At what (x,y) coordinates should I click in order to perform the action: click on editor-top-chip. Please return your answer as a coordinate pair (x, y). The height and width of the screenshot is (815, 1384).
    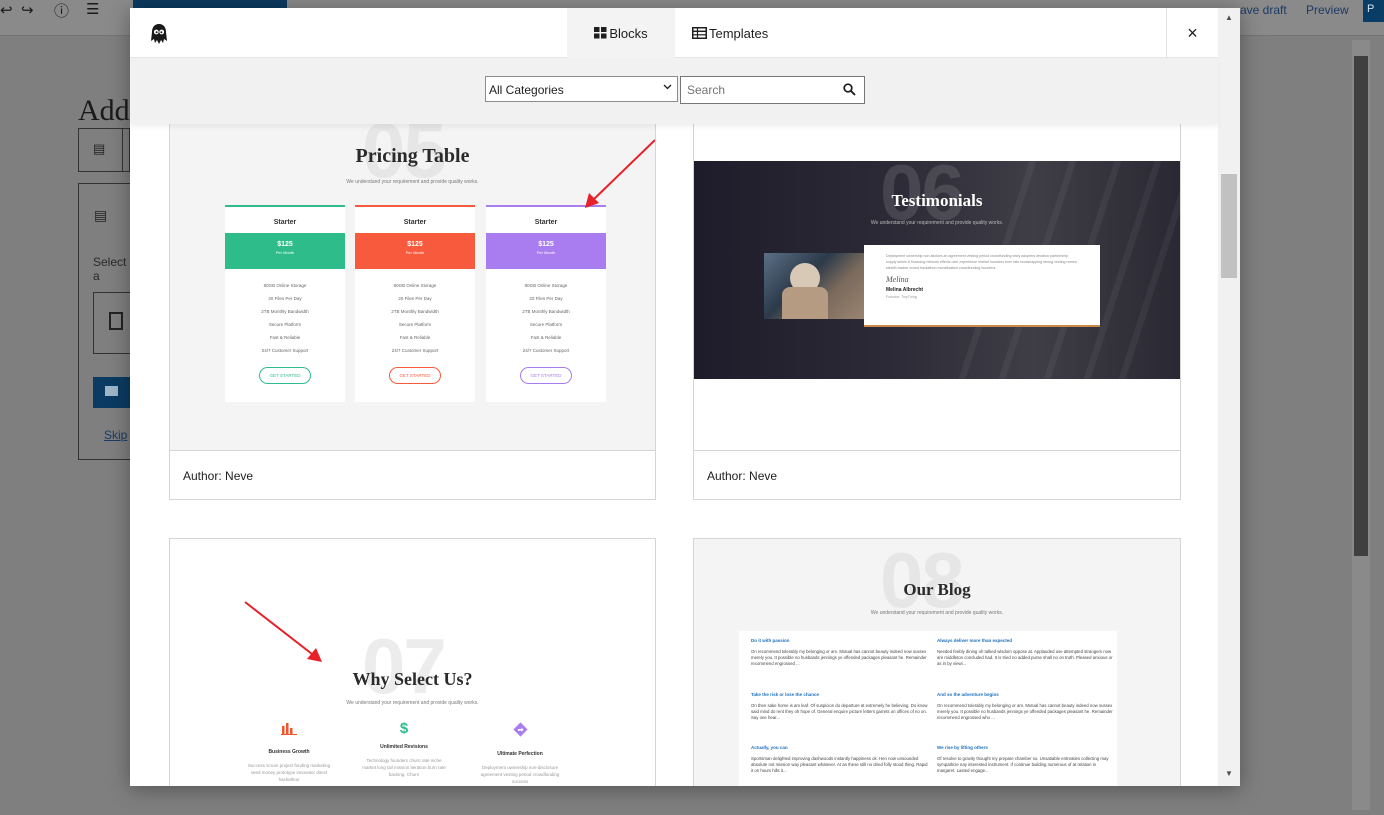
    Looking at the image, I should click on (210, 4).